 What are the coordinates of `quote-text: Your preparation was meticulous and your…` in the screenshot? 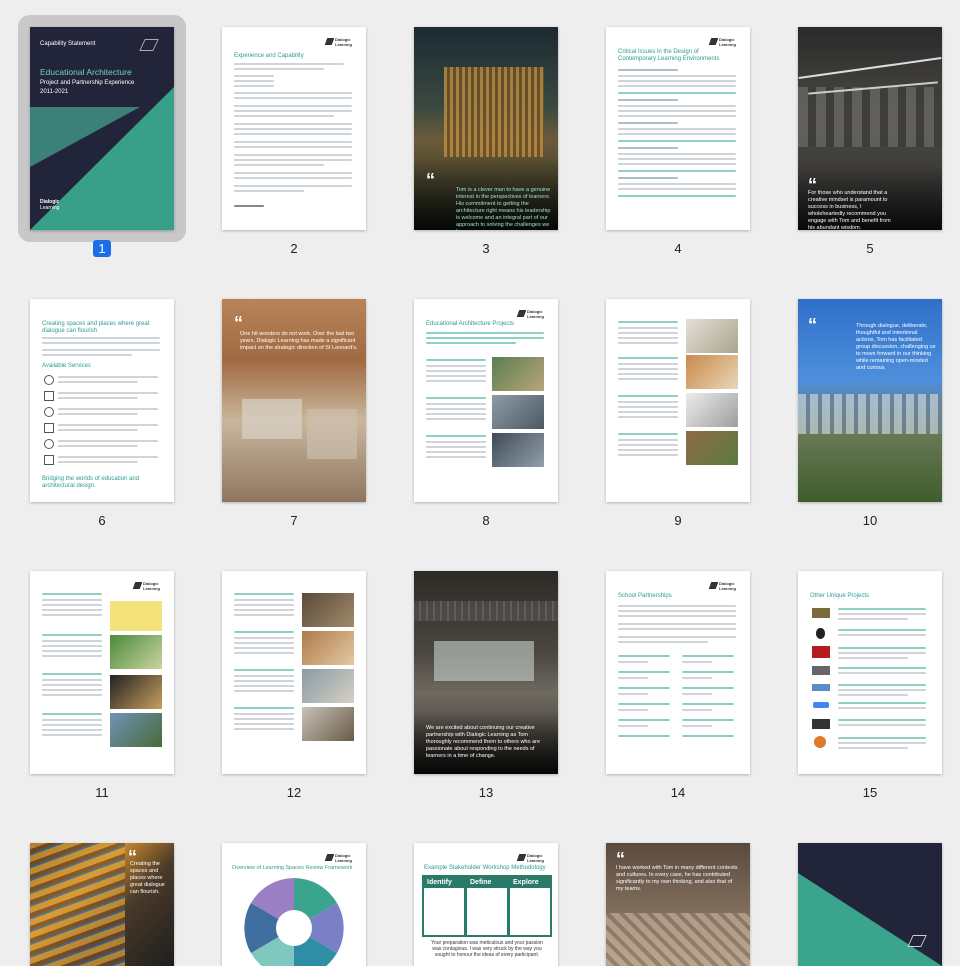 It's located at (487, 949).